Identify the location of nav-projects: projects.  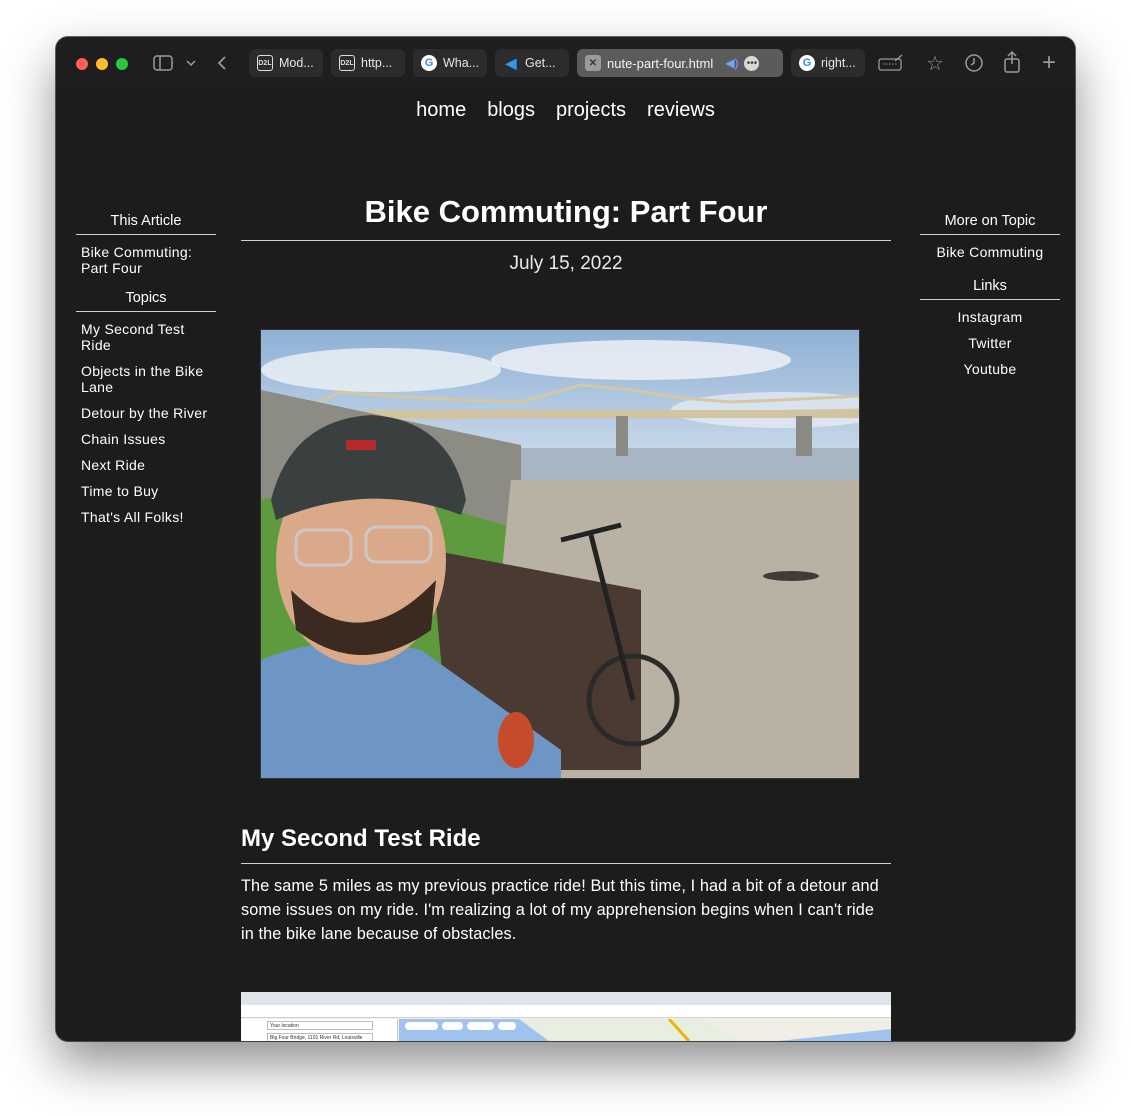
(591, 110).